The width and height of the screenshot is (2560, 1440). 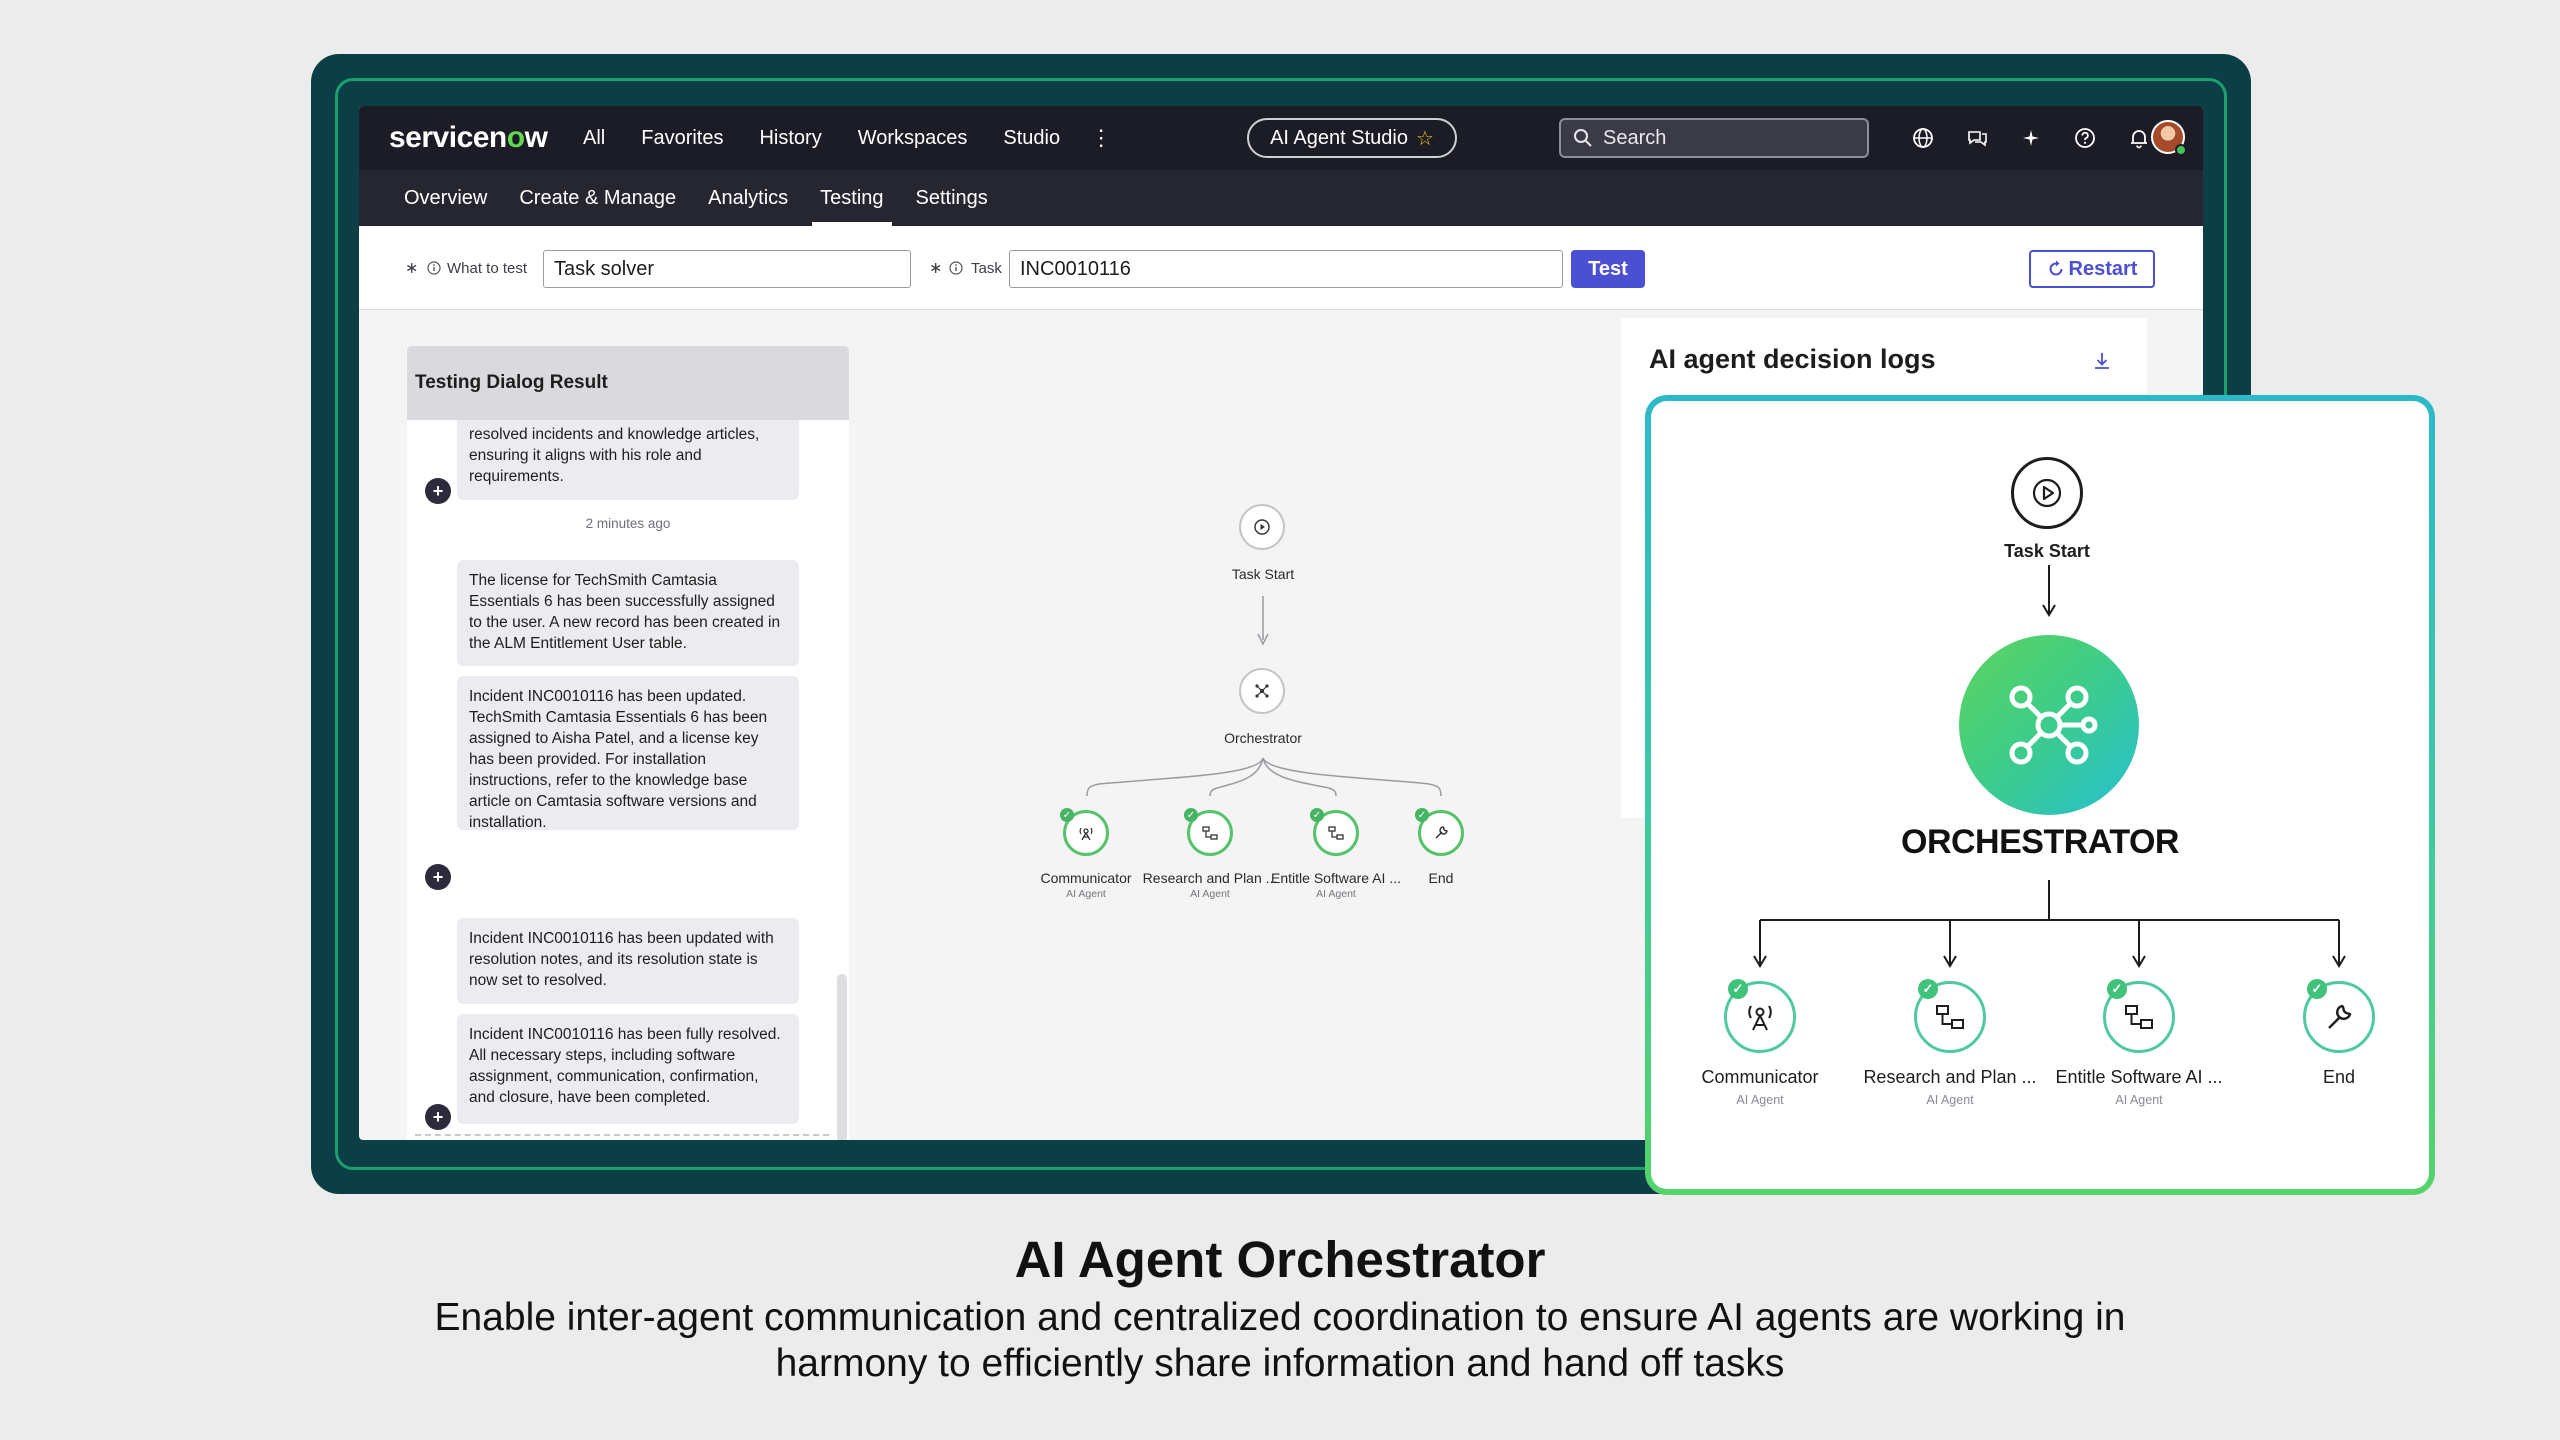 What do you see at coordinates (2102, 361) in the screenshot?
I see `download-icon` at bounding box center [2102, 361].